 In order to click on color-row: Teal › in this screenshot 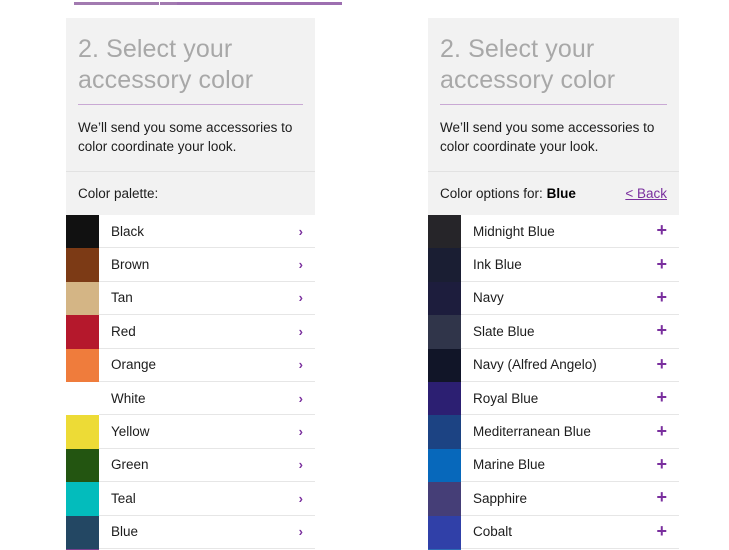, I will do `click(190, 499)`.